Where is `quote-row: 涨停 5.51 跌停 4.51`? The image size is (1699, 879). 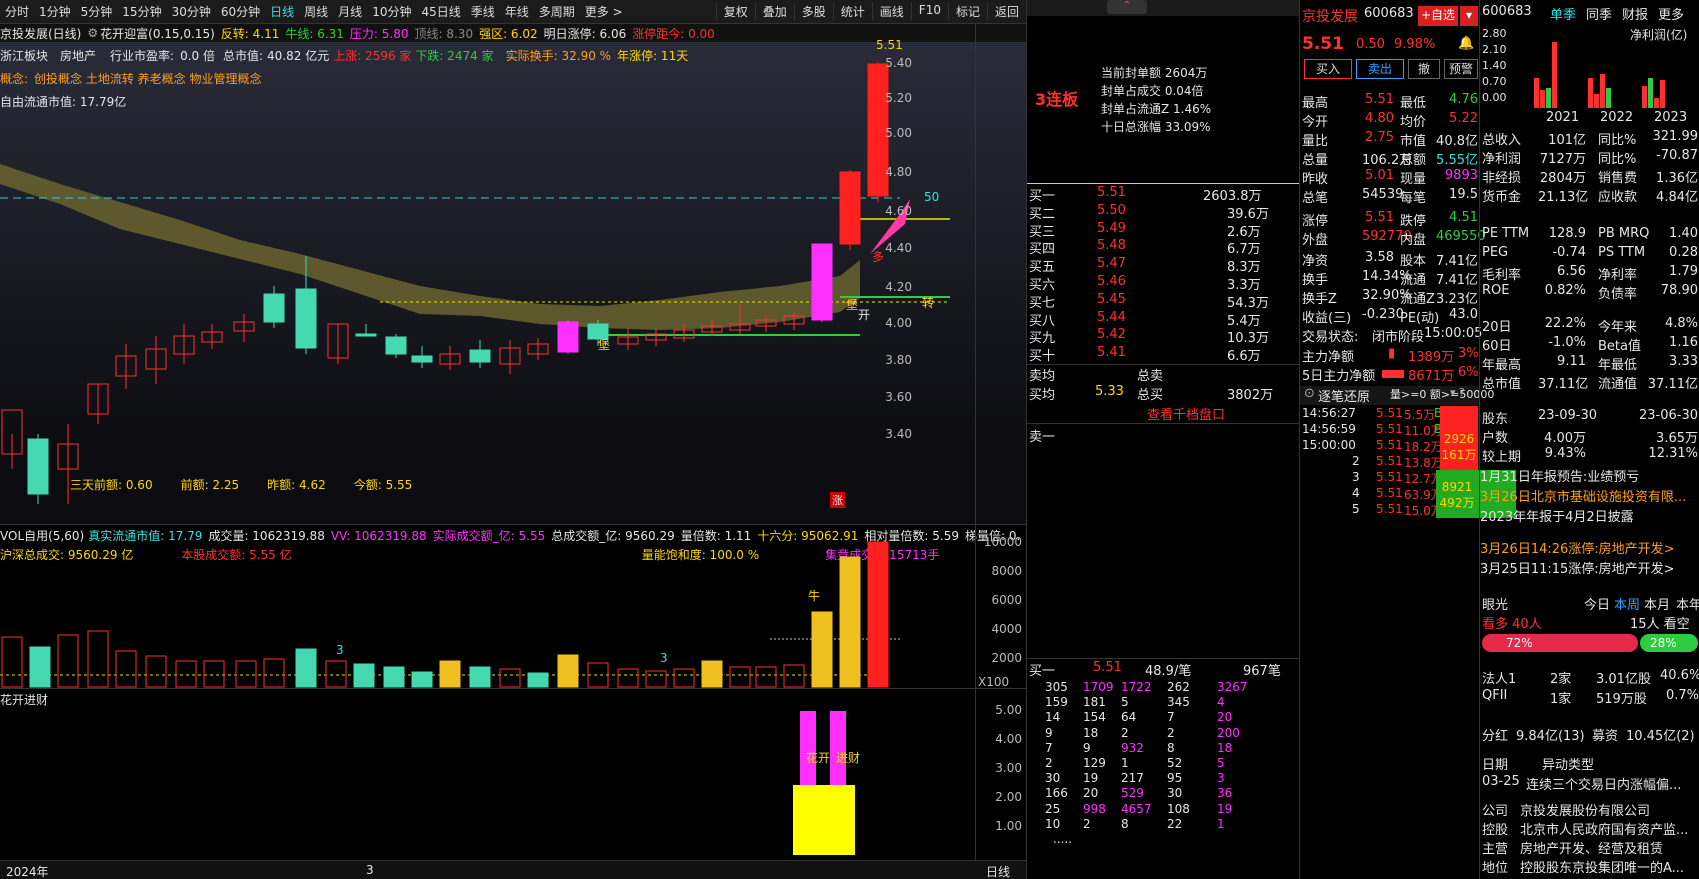
quote-row: 涨停 5.51 跌停 4.51 is located at coordinates (1390, 219).